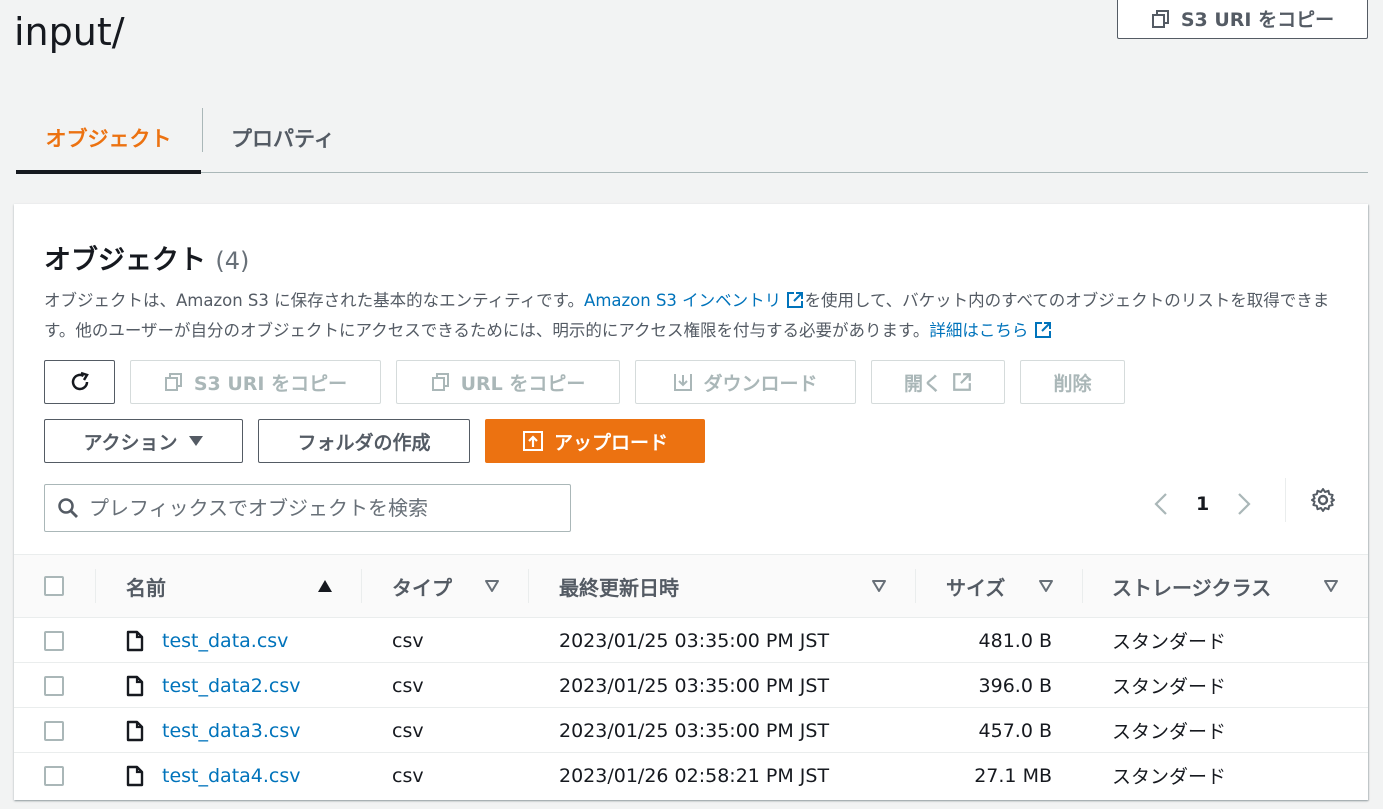  I want to click on create-folder-button: フォルダの作成, so click(364, 441).